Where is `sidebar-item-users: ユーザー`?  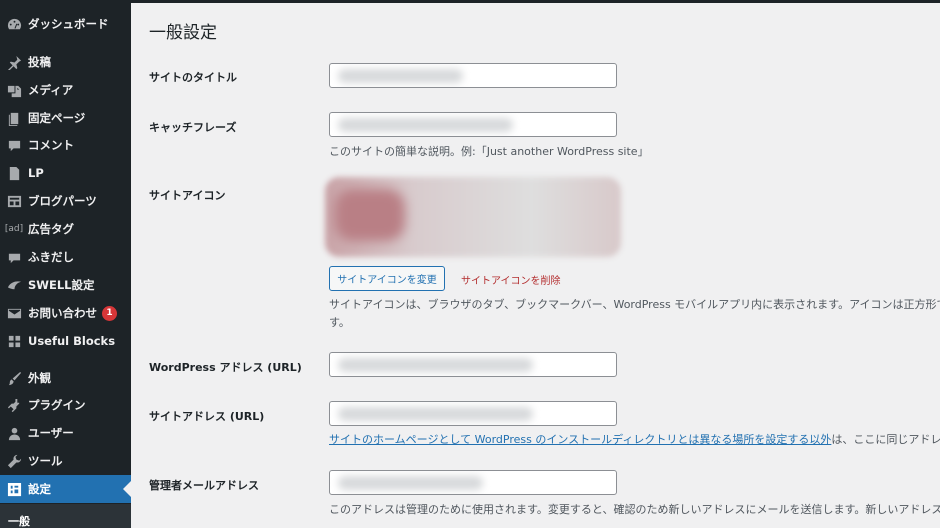
sidebar-item-users: ユーザー is located at coordinates (65, 433).